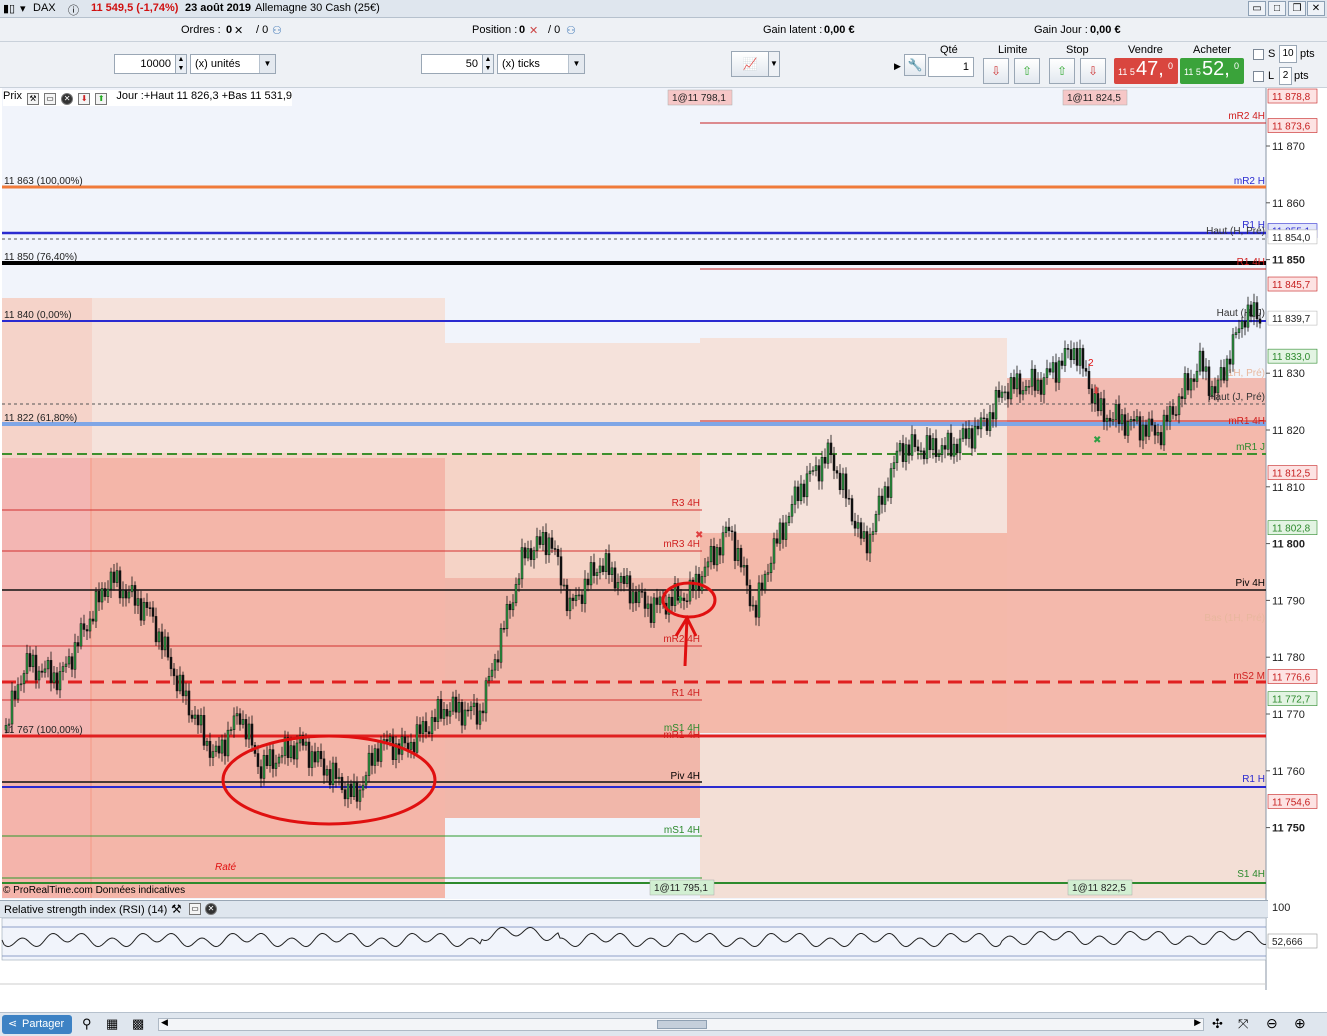  I want to click on limit-label: Limite, so click(1013, 50).